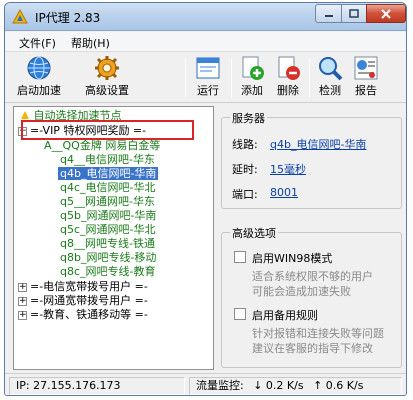 The height and width of the screenshot is (400, 413). What do you see at coordinates (108, 216) in the screenshot?
I see `tree-item: q5b_网通网吧-华南` at bounding box center [108, 216].